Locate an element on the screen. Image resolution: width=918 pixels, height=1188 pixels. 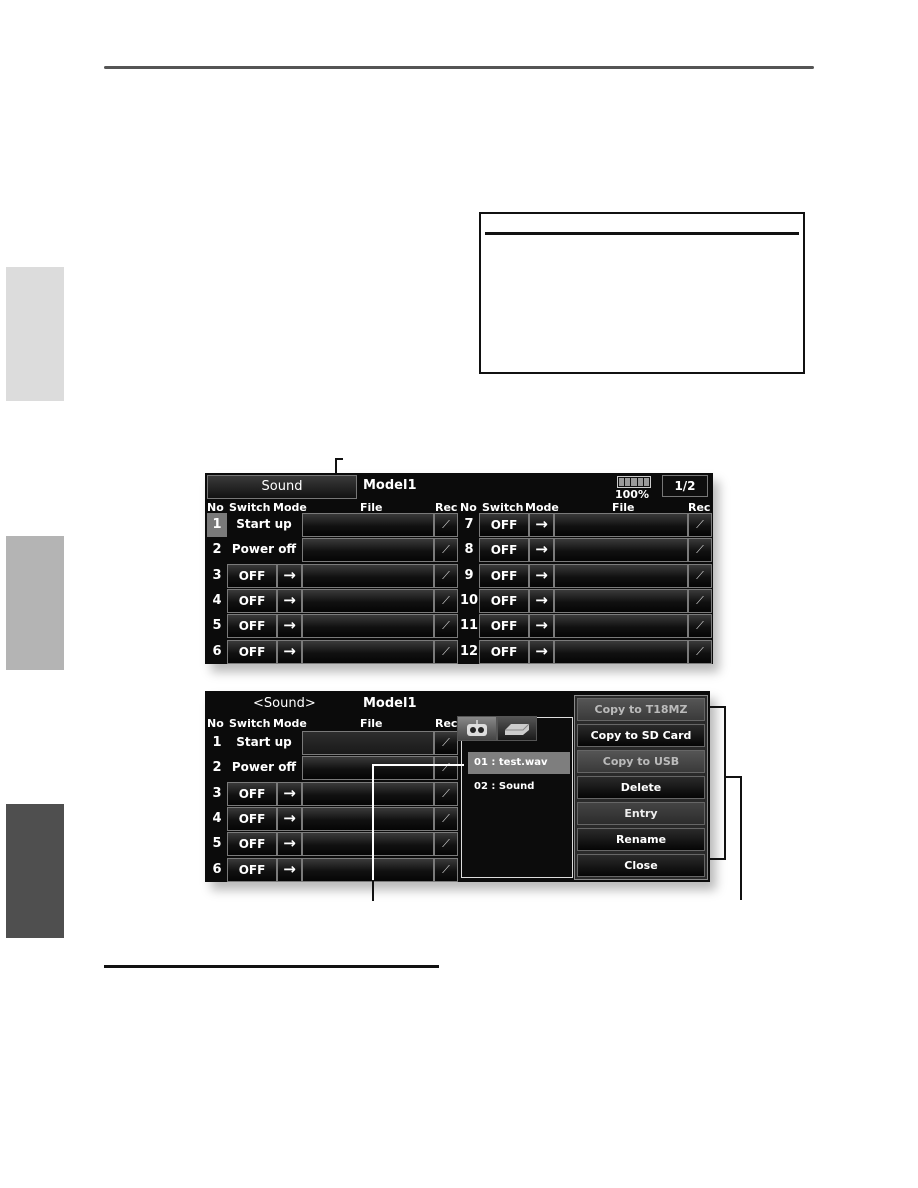
col-switch: Switch is located at coordinates (250, 723).